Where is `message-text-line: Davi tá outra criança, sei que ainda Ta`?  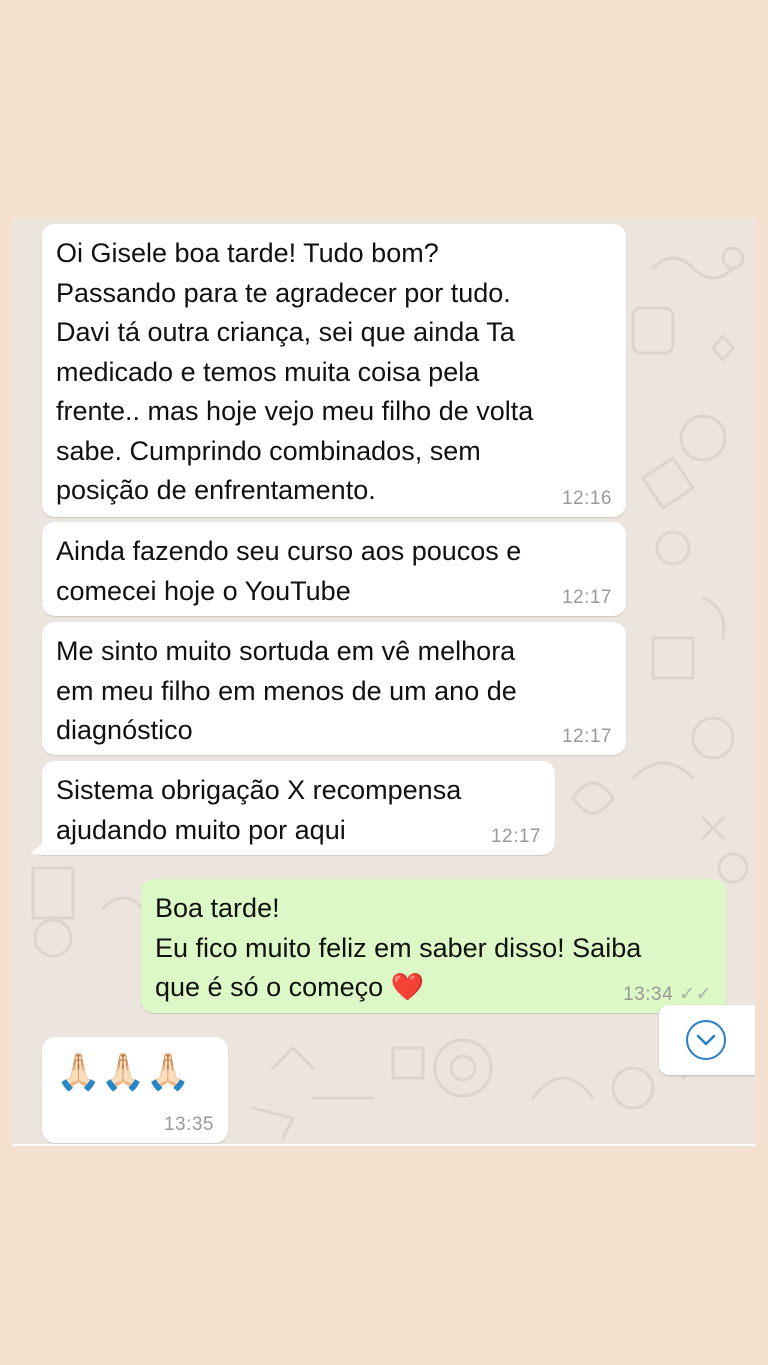 message-text-line: Davi tá outra criança, sei que ainda Ta is located at coordinates (285, 332).